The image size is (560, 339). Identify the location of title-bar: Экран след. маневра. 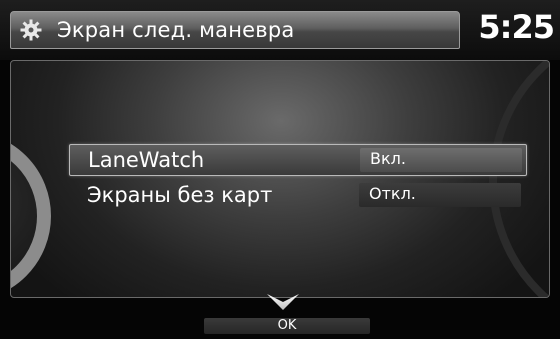
(235, 30).